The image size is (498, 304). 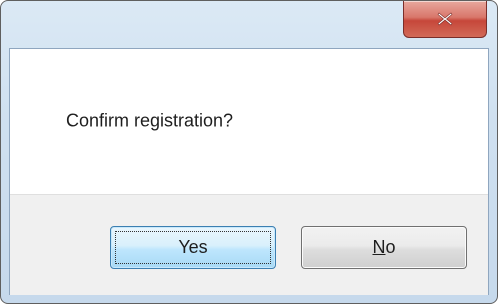 I want to click on message-text: Confirm registration?, so click(x=150, y=120).